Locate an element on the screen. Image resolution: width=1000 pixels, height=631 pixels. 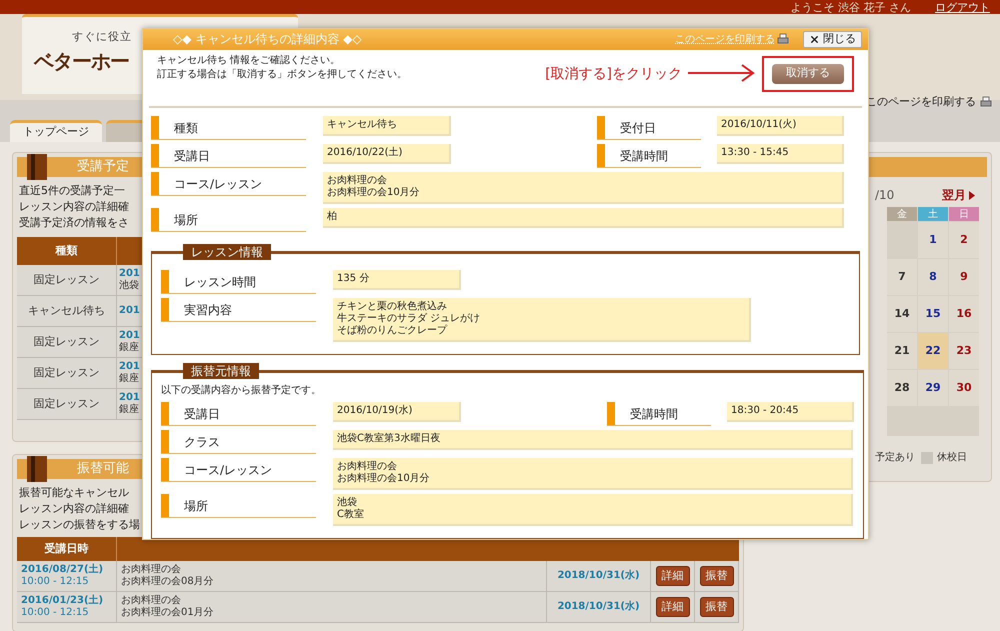
field-label: 受付日 is located at coordinates (649, 128).